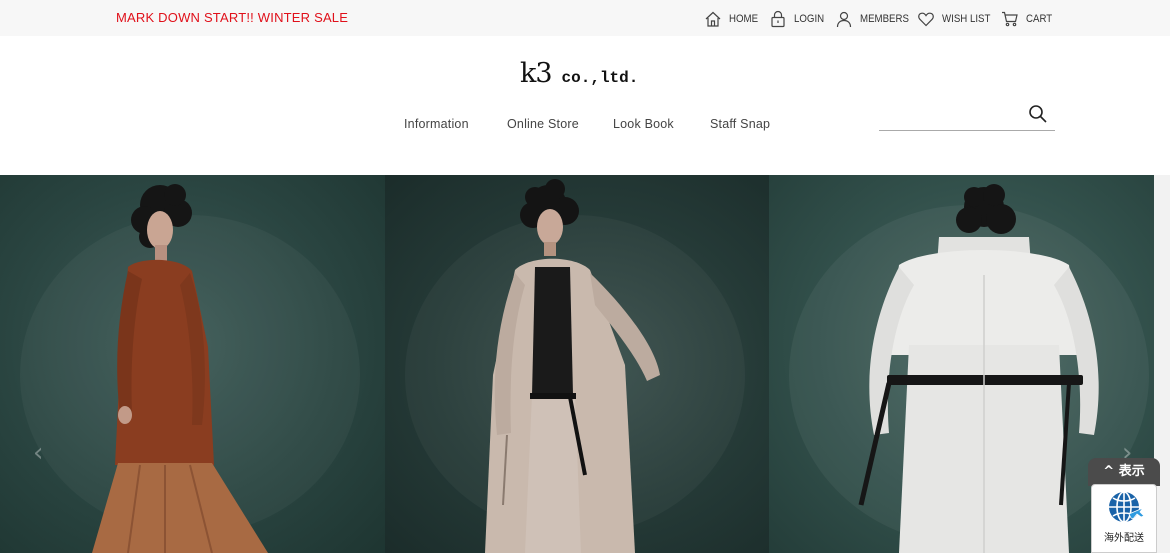 This screenshot has height=553, width=1170. I want to click on login-link-label: LOGIN, so click(809, 19).